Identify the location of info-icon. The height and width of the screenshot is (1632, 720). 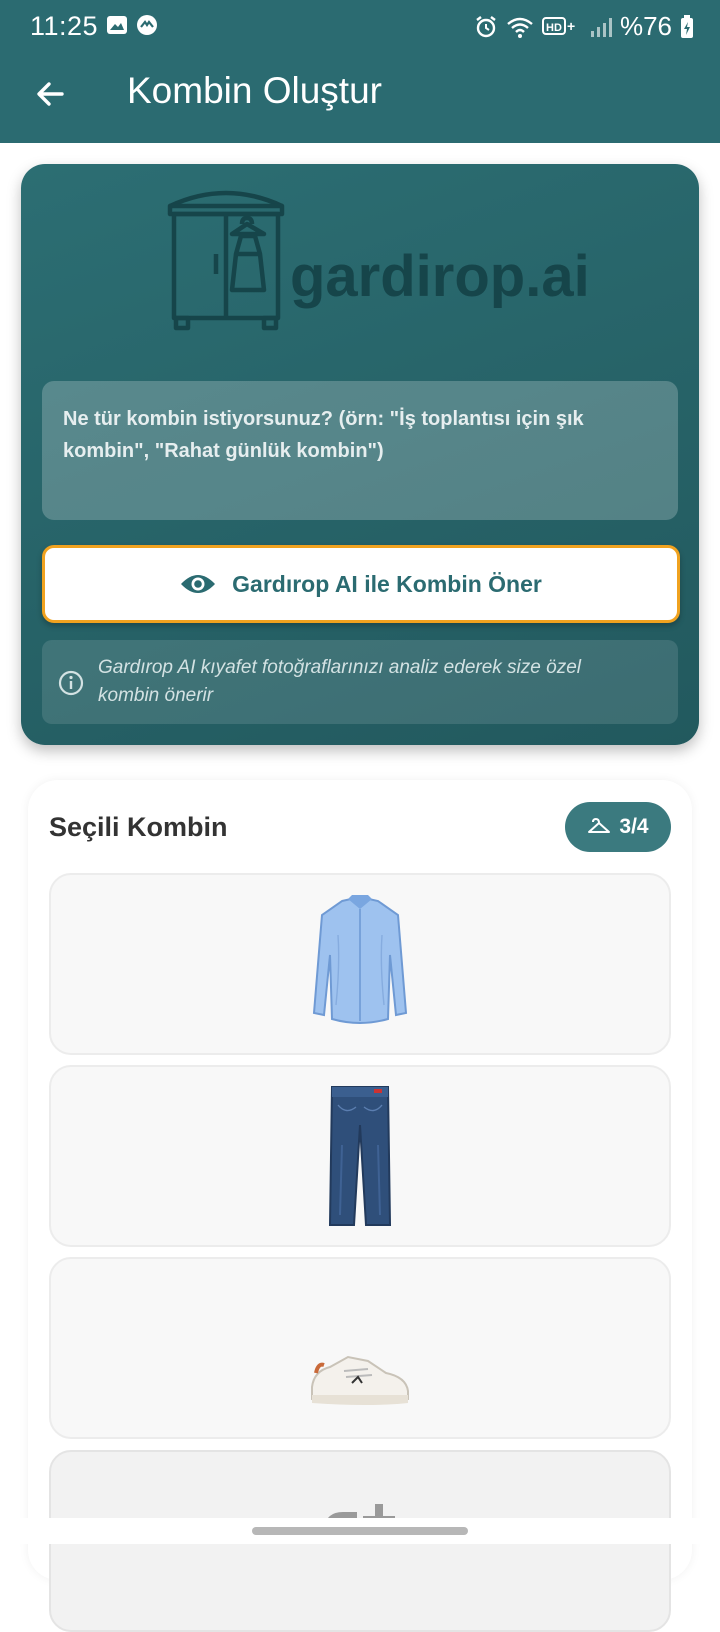
(71, 683).